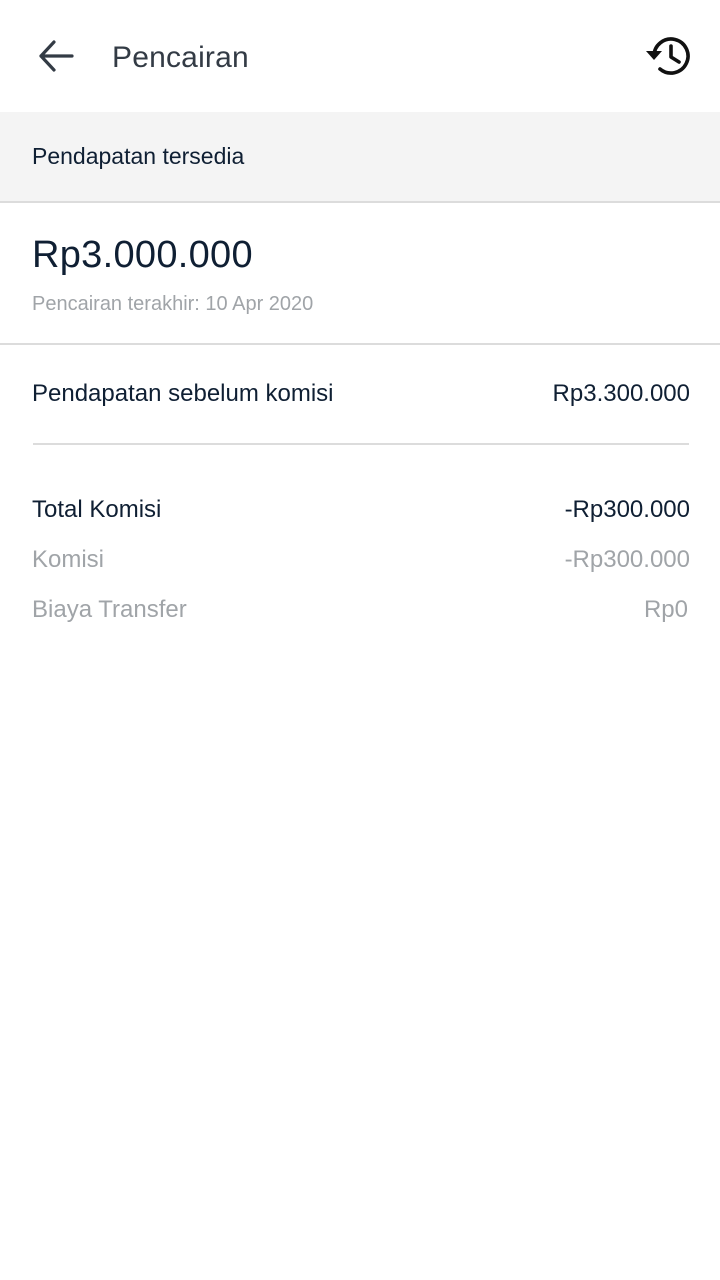 The height and width of the screenshot is (1280, 720). Describe the element at coordinates (109, 609) in the screenshot. I see `transfer-fee-label: Biaya Transfer` at that location.